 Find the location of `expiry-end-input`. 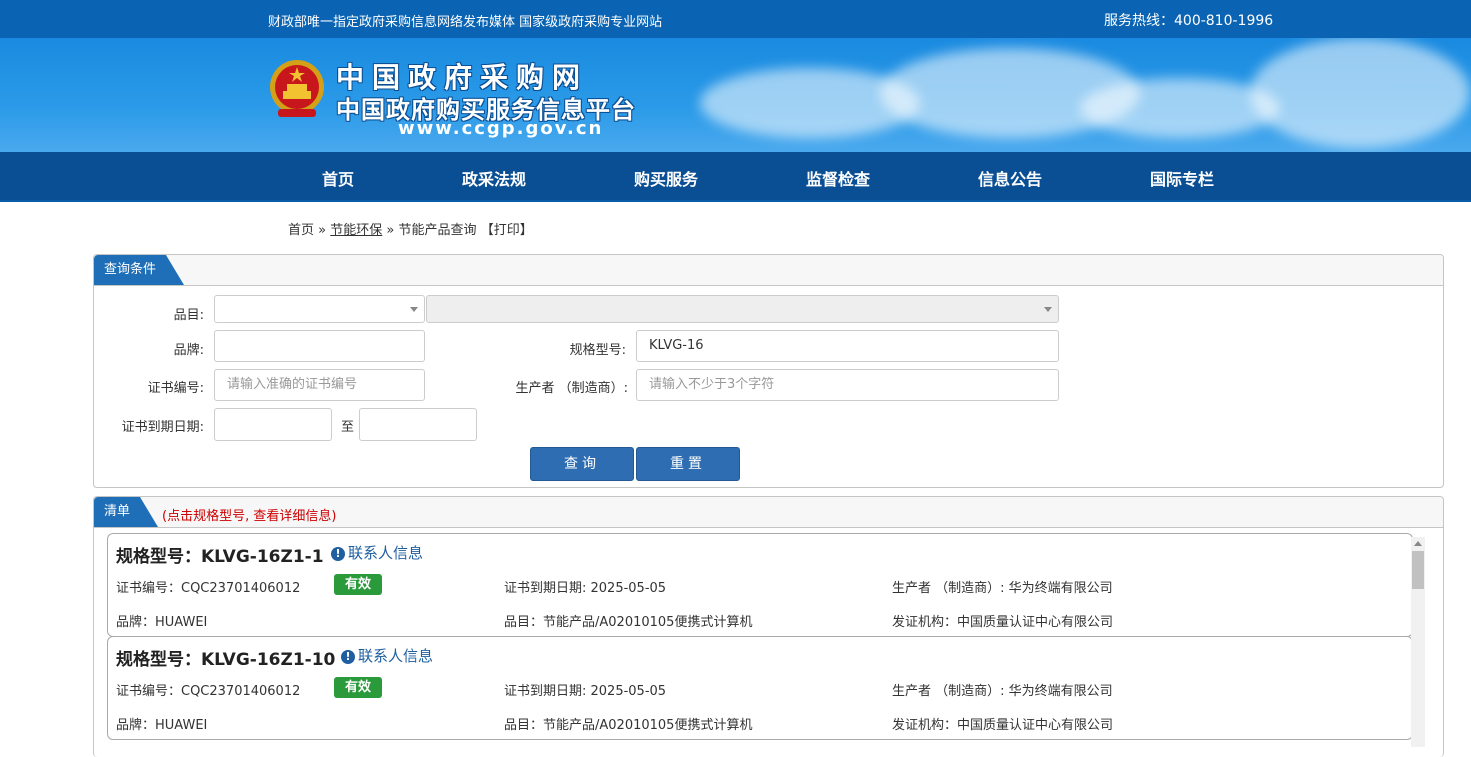

expiry-end-input is located at coordinates (418, 424).